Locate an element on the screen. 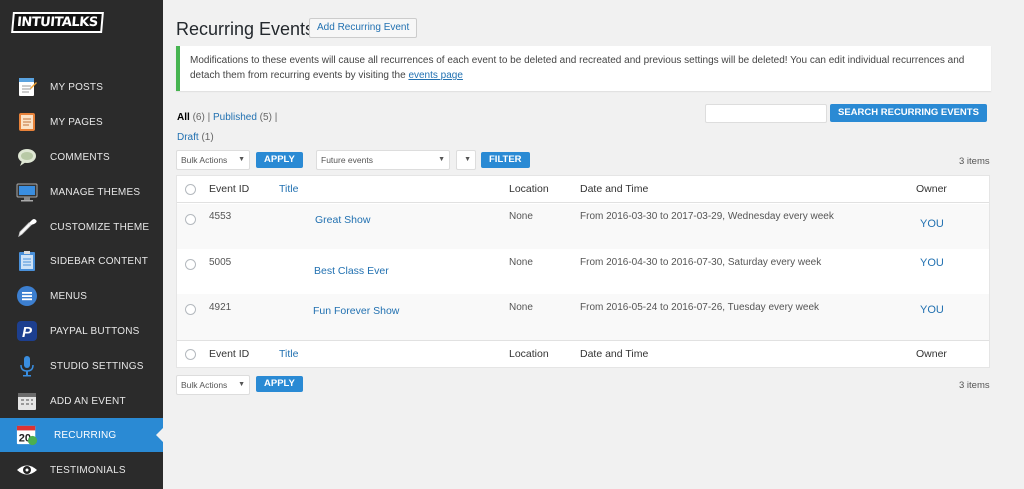 The height and width of the screenshot is (489, 1024). events-page-link: events page is located at coordinates (435, 75).